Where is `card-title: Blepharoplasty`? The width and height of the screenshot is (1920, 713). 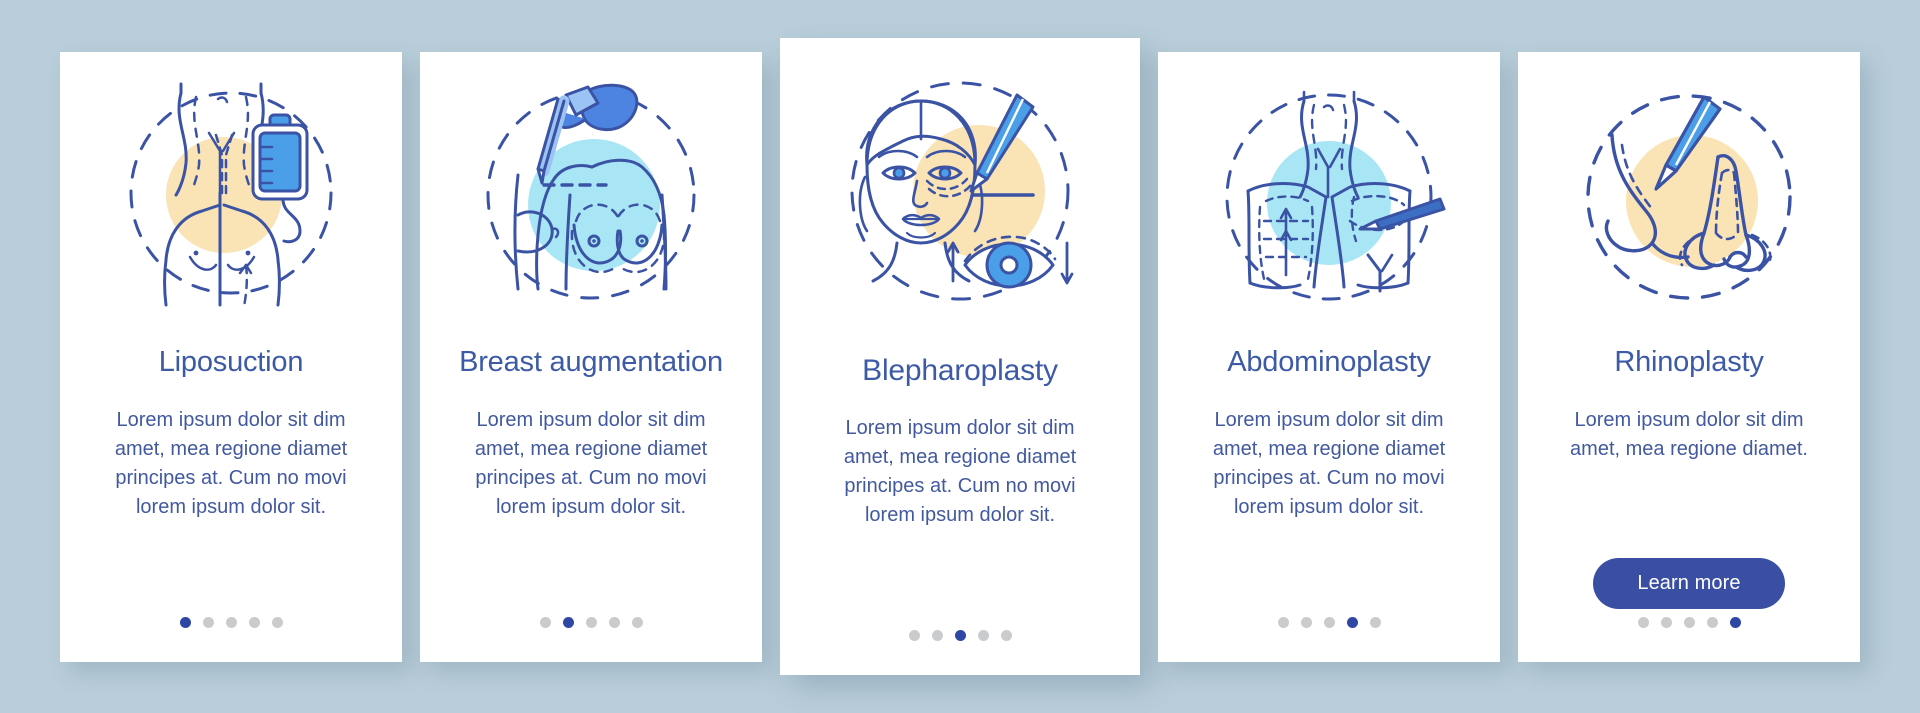
card-title: Blepharoplasty is located at coordinates (960, 370).